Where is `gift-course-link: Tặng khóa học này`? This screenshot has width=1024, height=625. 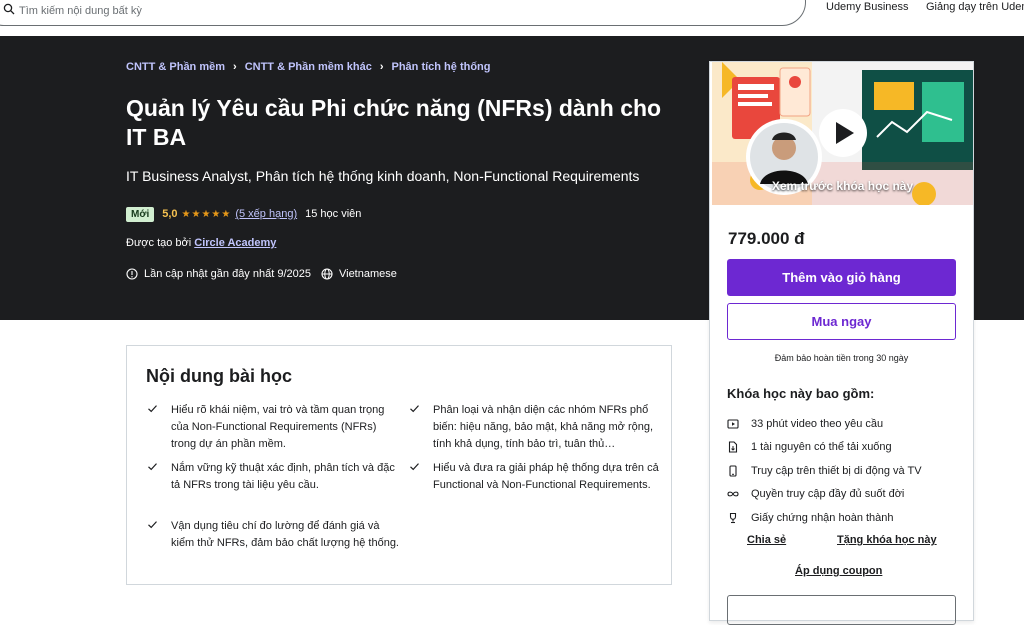 gift-course-link: Tặng khóa học này is located at coordinates (887, 540).